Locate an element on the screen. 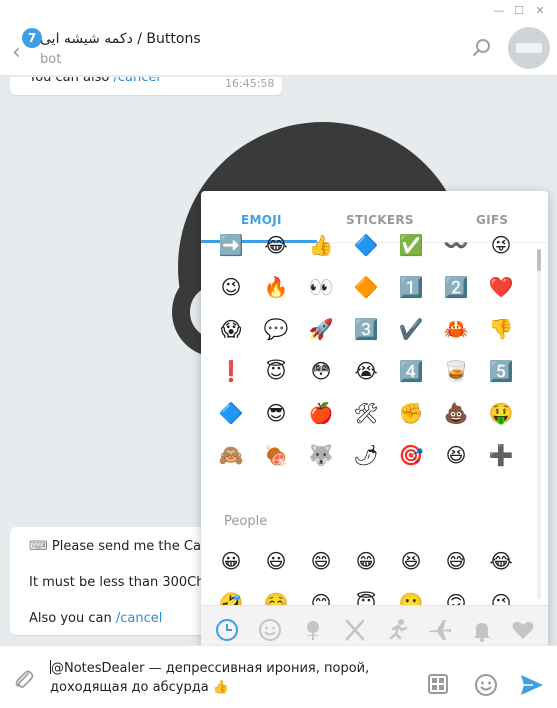  emoji-recent-item: 🔶 is located at coordinates (366, 287).